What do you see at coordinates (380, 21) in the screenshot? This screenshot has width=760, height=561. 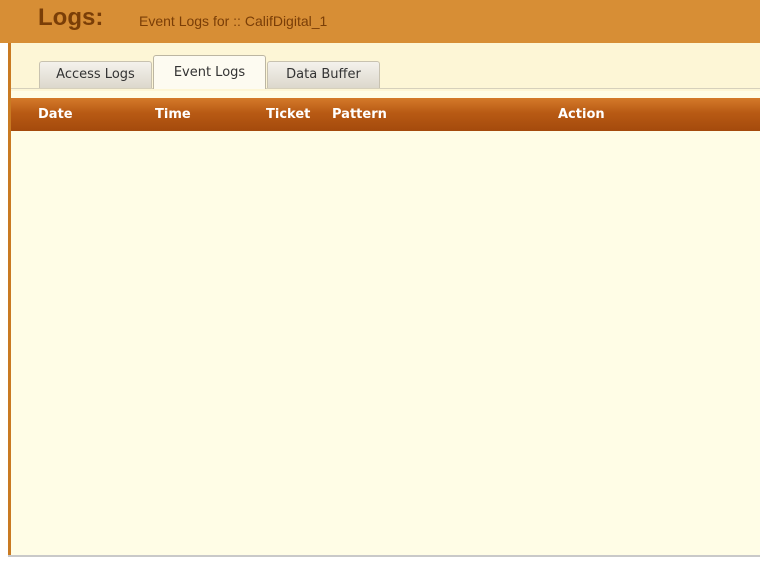 I see `page-header: Logs: Event Logs for :: CalifDigital_1` at bounding box center [380, 21].